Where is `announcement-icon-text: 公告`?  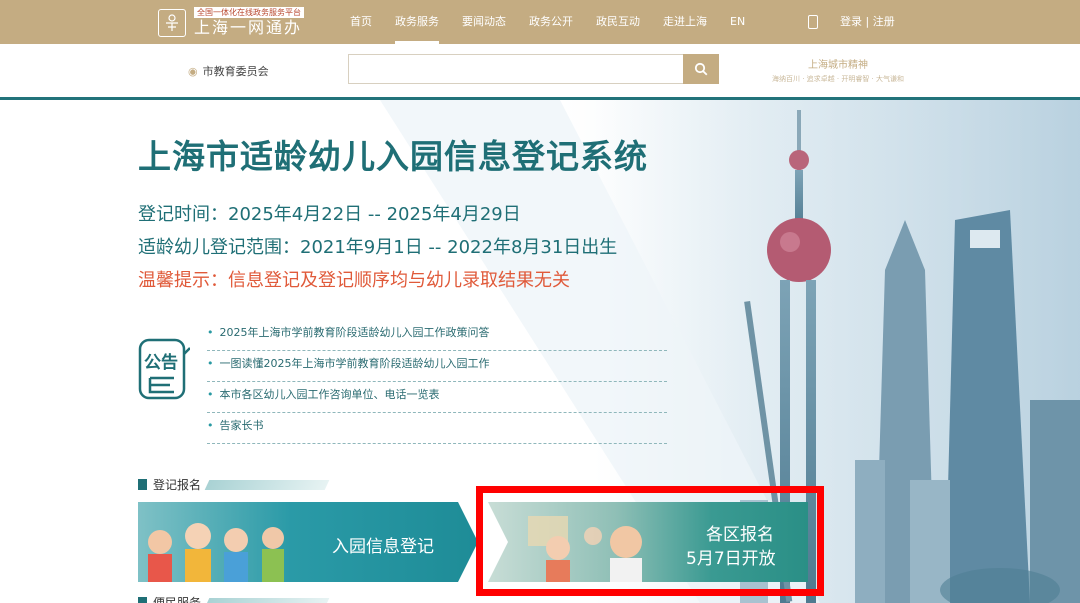 announcement-icon-text: 公告 is located at coordinates (161, 362).